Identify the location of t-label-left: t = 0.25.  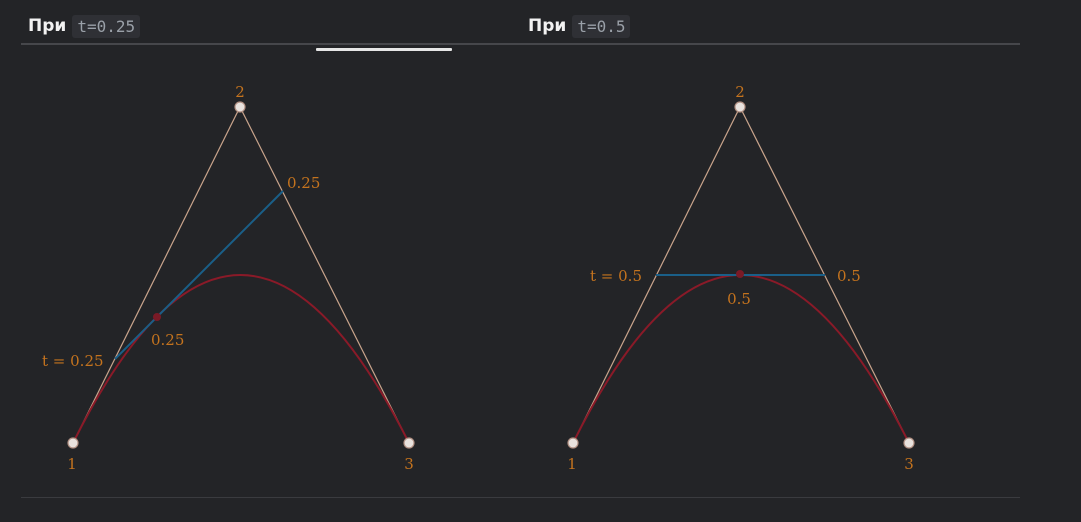
(73, 361).